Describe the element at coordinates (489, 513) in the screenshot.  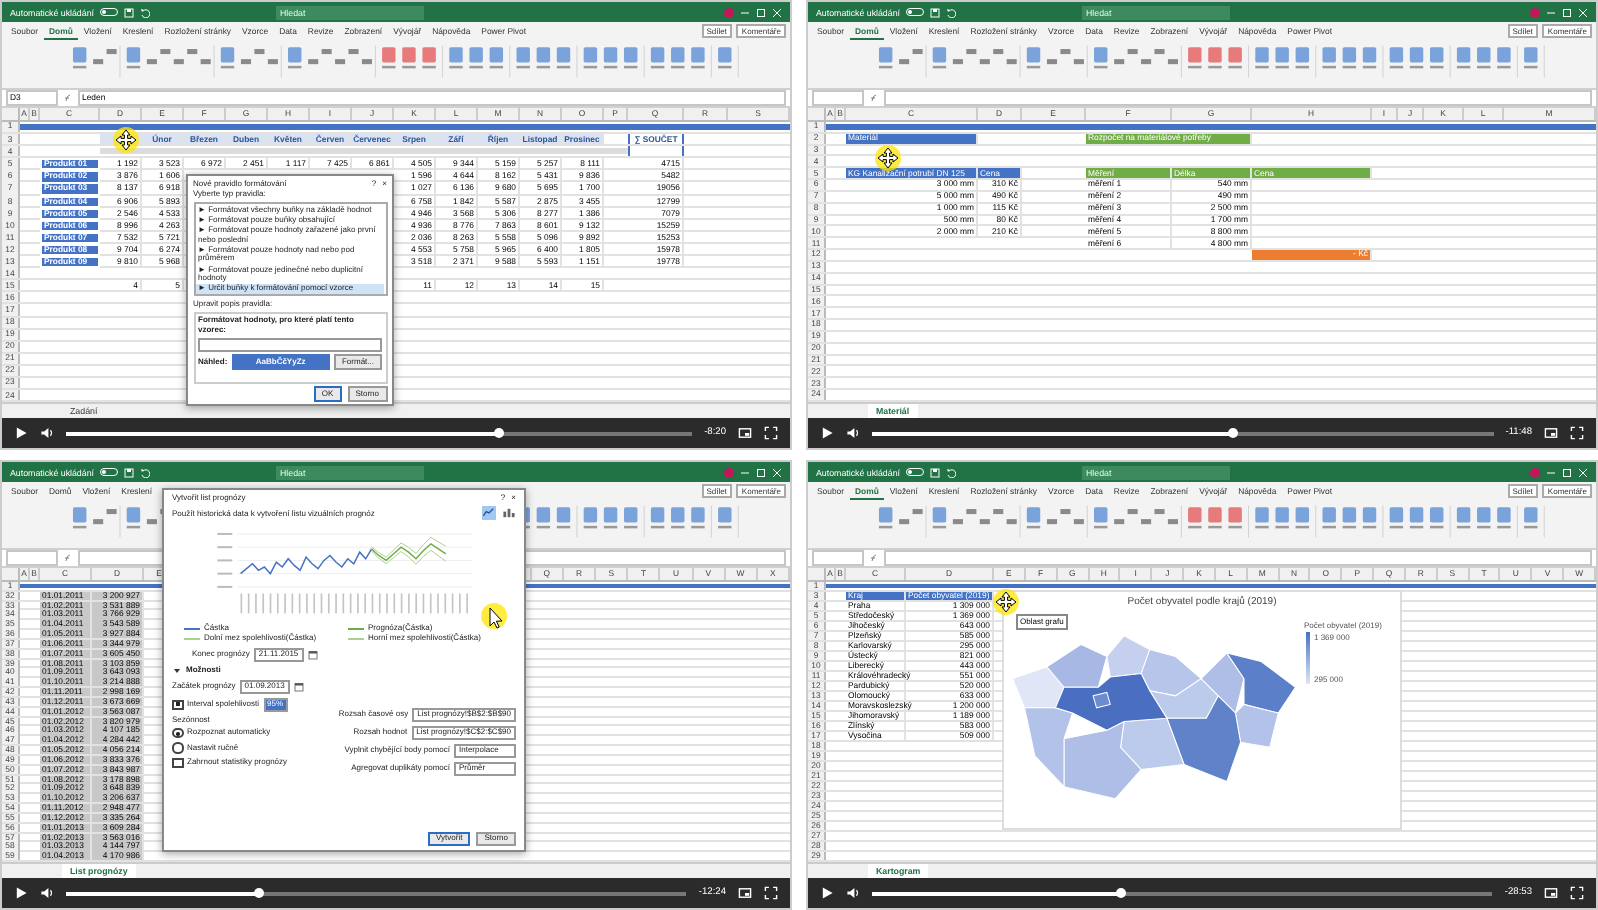
I see `line-chart-icon` at that location.